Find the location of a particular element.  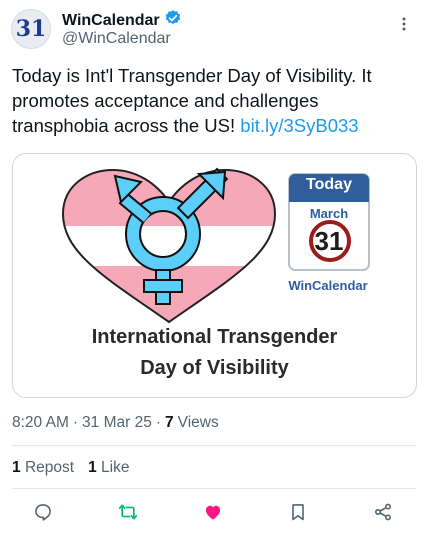

engagement-stats: 1 Repost 1 Like is located at coordinates (70, 468).